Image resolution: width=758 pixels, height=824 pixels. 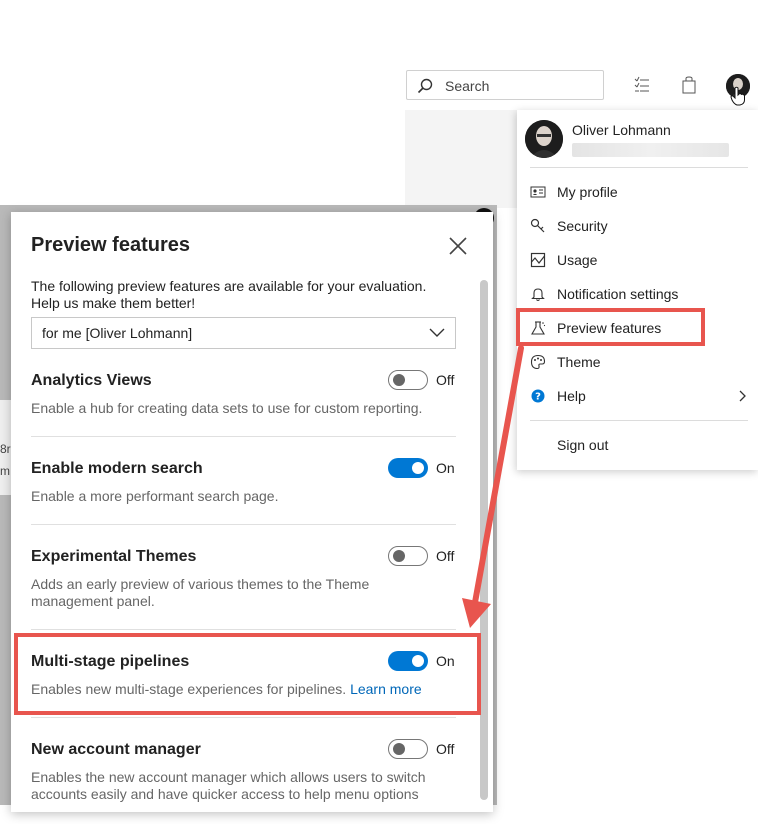 I want to click on search-box, so click(x=505, y=85).